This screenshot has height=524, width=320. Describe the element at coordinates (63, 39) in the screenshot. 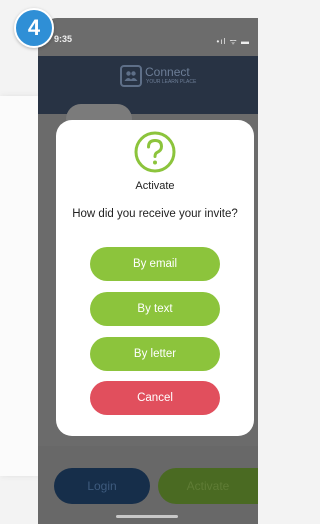

I see `status-time: 9:35` at that location.